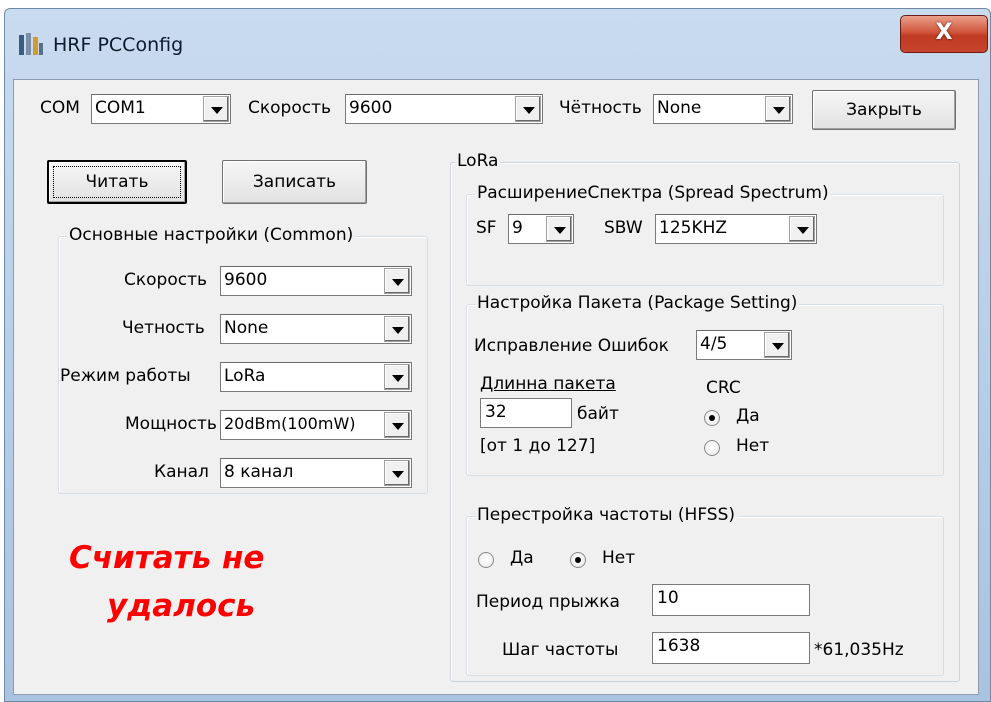 The image size is (991, 702). I want to click on parity-select: None, so click(723, 109).